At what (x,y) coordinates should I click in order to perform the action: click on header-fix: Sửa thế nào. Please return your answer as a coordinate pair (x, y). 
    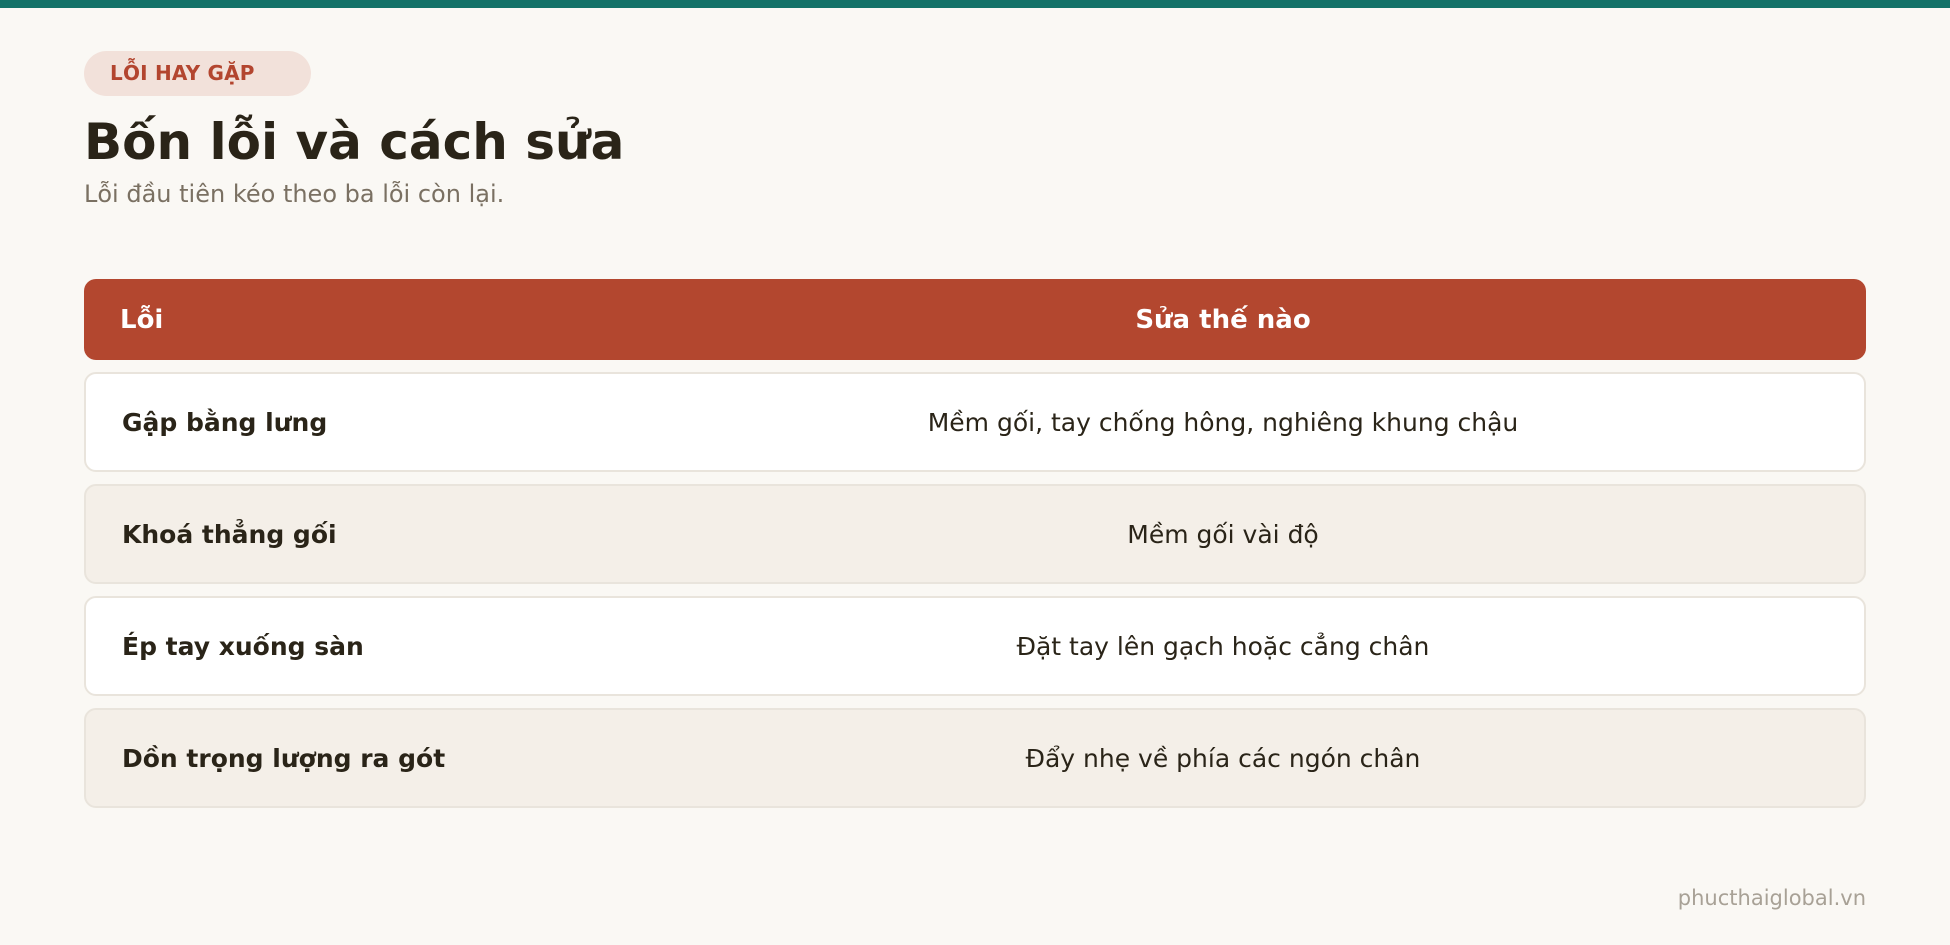
    Looking at the image, I should click on (1223, 319).